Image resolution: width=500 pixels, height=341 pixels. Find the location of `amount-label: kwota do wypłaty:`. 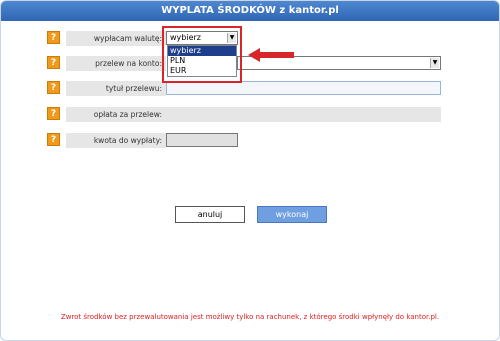

amount-label: kwota do wypłaty: is located at coordinates (116, 140).